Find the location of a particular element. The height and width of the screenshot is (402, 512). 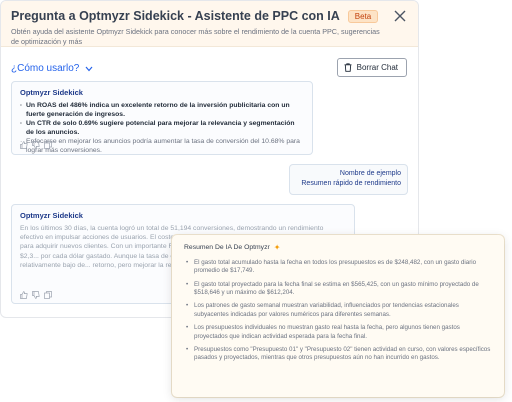

user-message-line: Resumen rápido de rendimiento is located at coordinates (351, 184).